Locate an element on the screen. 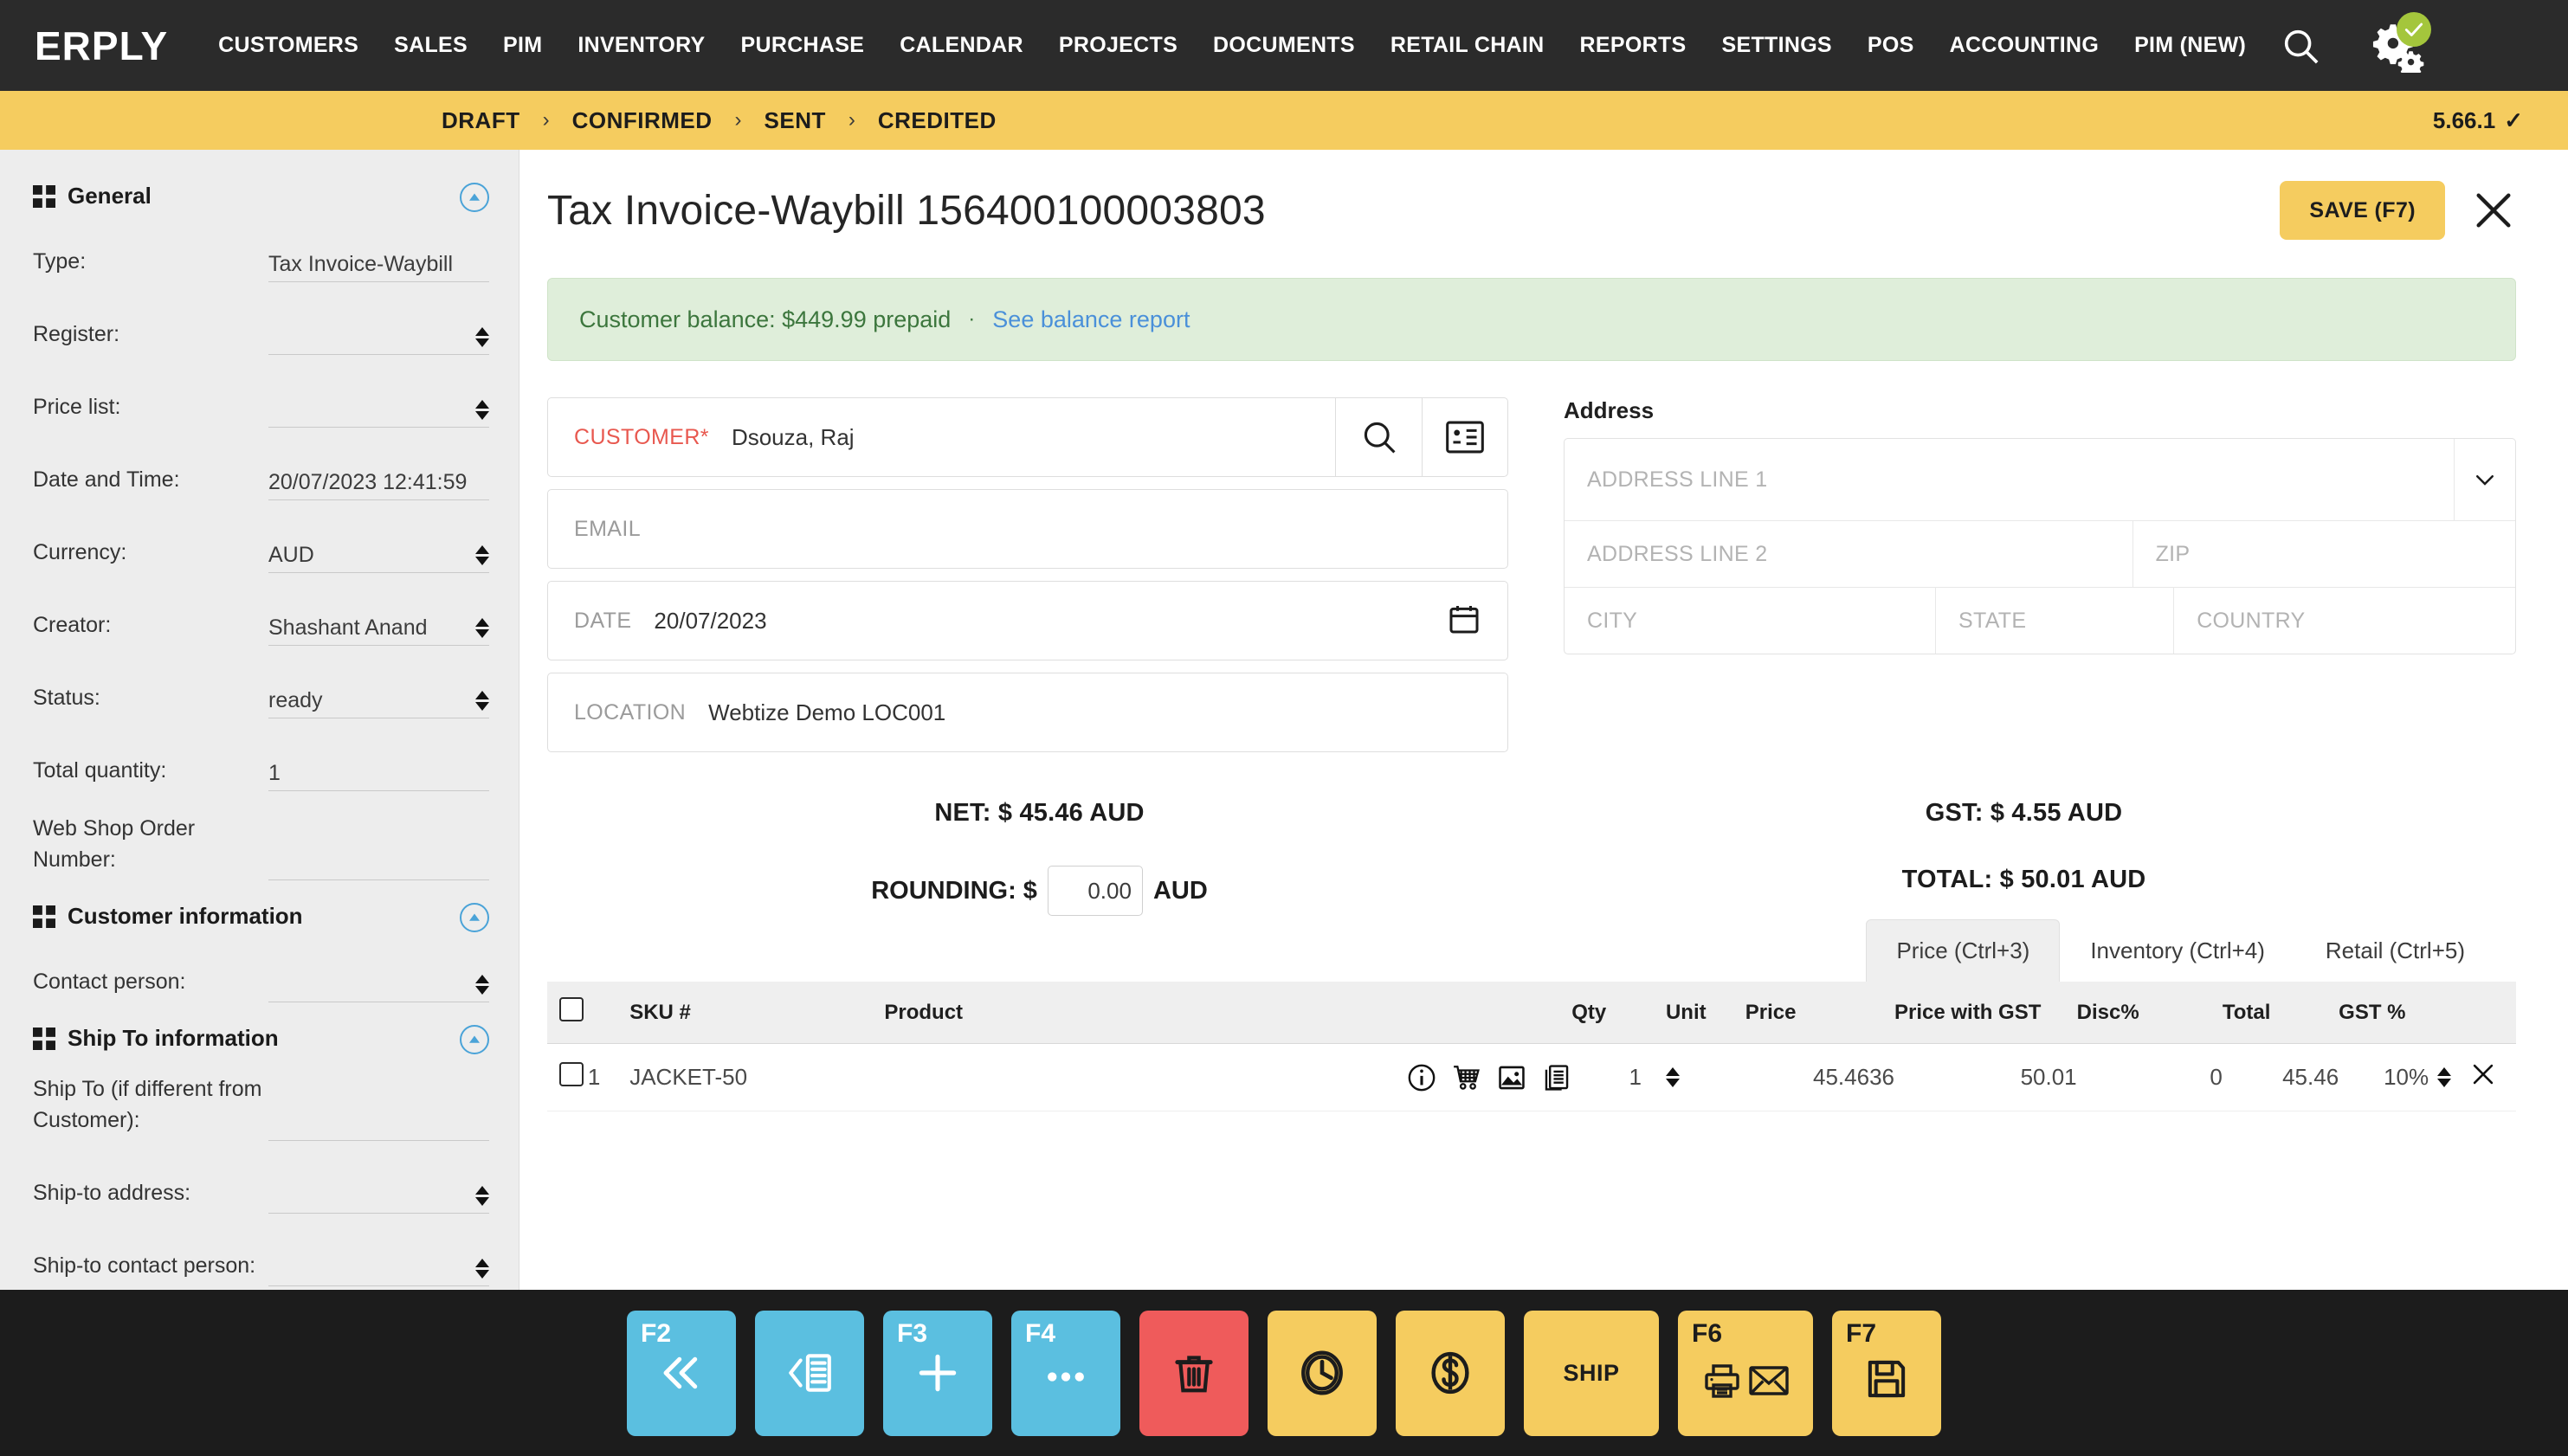 This screenshot has height=1456, width=2568. nav-item-settings: SETTINGS is located at coordinates (1777, 45).